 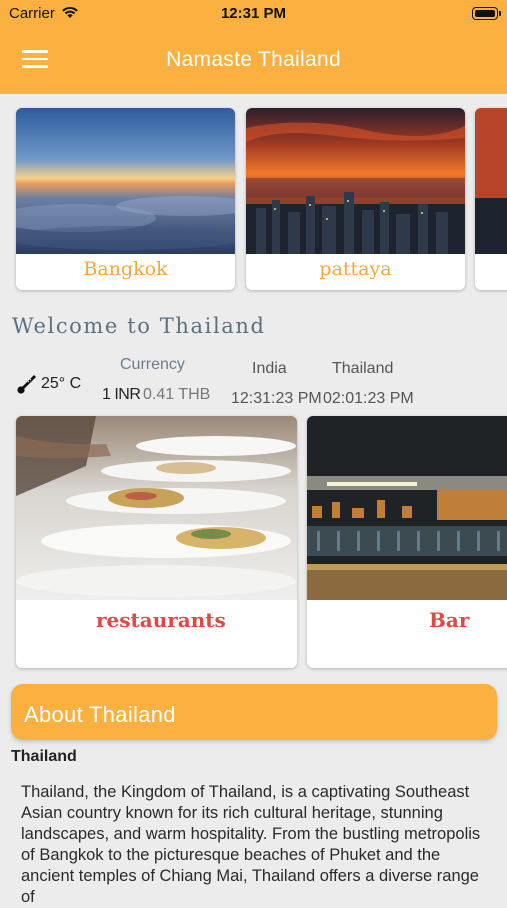 I want to click on currency-label: Currency, so click(x=152, y=364).